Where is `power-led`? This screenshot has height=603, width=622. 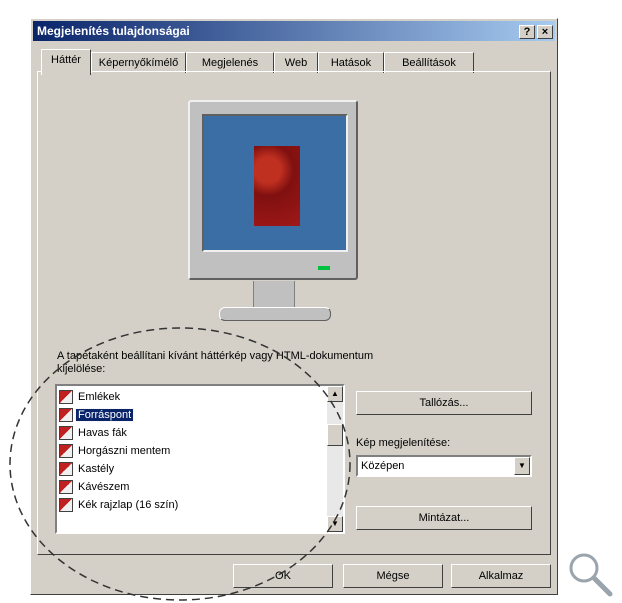
power-led is located at coordinates (324, 268).